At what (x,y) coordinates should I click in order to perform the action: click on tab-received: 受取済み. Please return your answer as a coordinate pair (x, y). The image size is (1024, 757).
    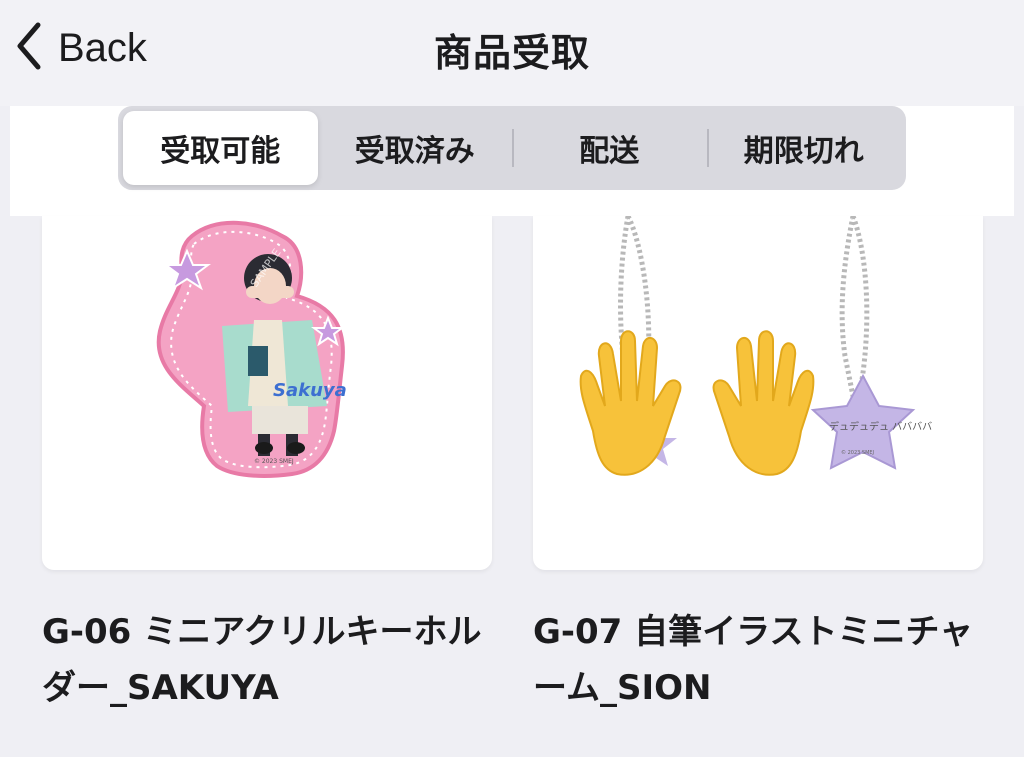
    Looking at the image, I should click on (415, 148).